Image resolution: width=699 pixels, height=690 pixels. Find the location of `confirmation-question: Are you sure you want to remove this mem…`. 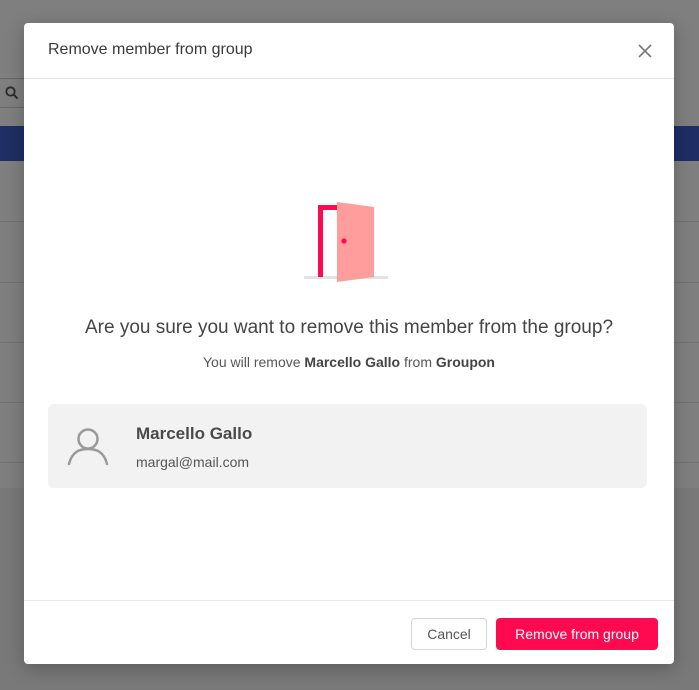

confirmation-question: Are you sure you want to remove this mem… is located at coordinates (349, 327).